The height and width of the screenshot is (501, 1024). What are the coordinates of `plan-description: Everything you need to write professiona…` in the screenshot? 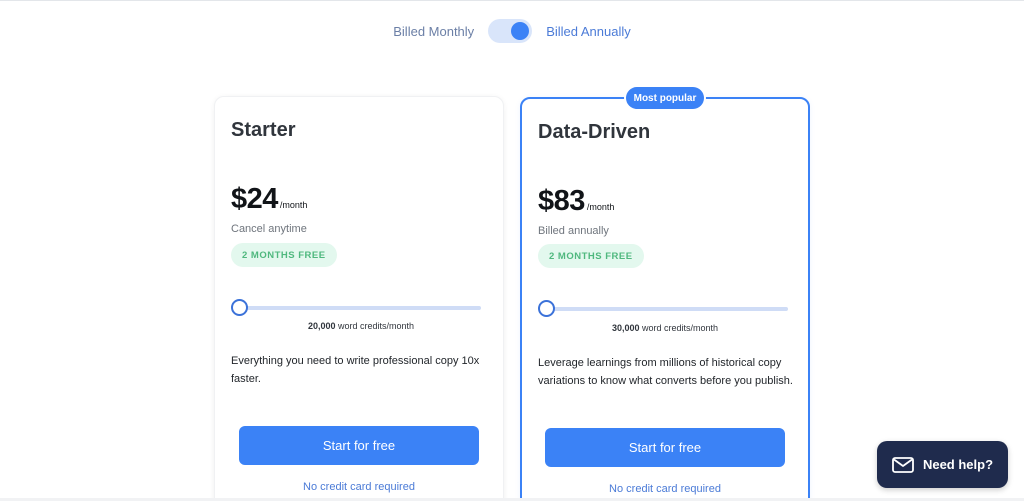 It's located at (355, 370).